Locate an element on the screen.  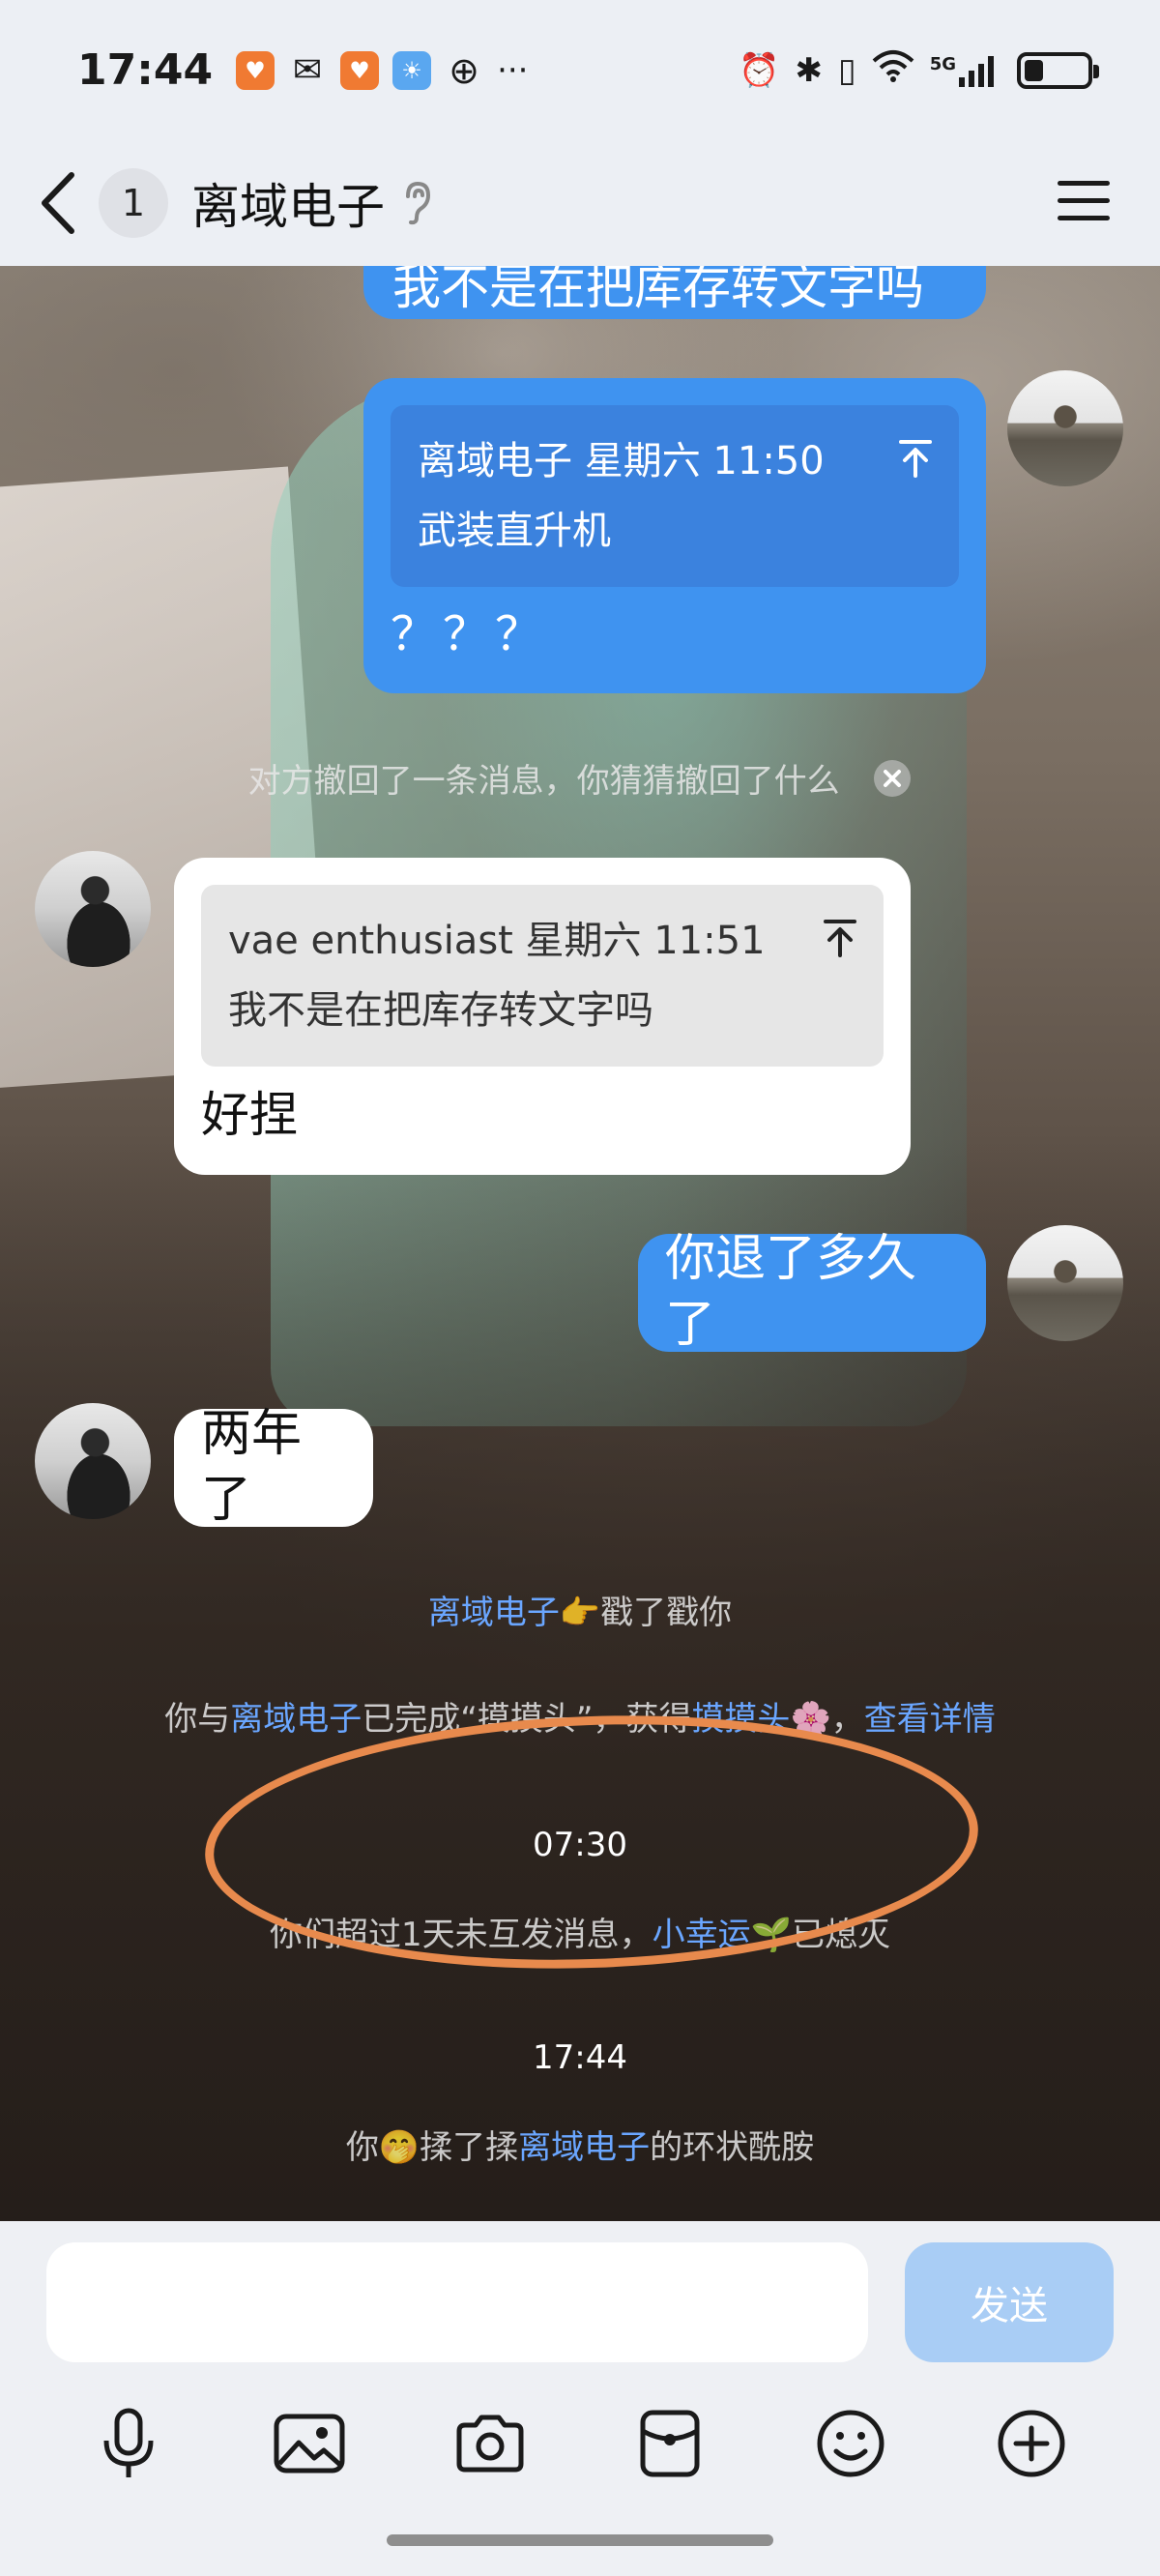
bluetooth-icon: ✱ is located at coordinates (809, 70).